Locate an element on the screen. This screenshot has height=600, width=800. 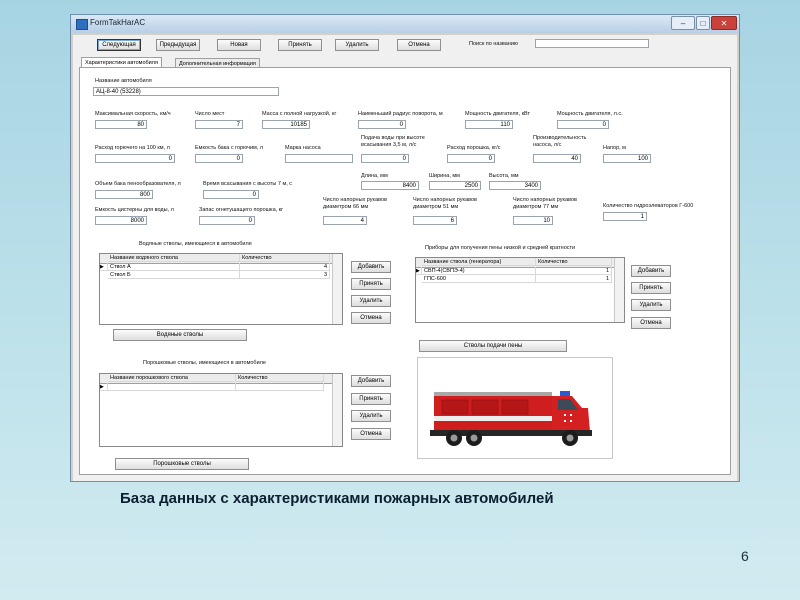
pump-perf-field: 40 is located at coordinates (557, 158).